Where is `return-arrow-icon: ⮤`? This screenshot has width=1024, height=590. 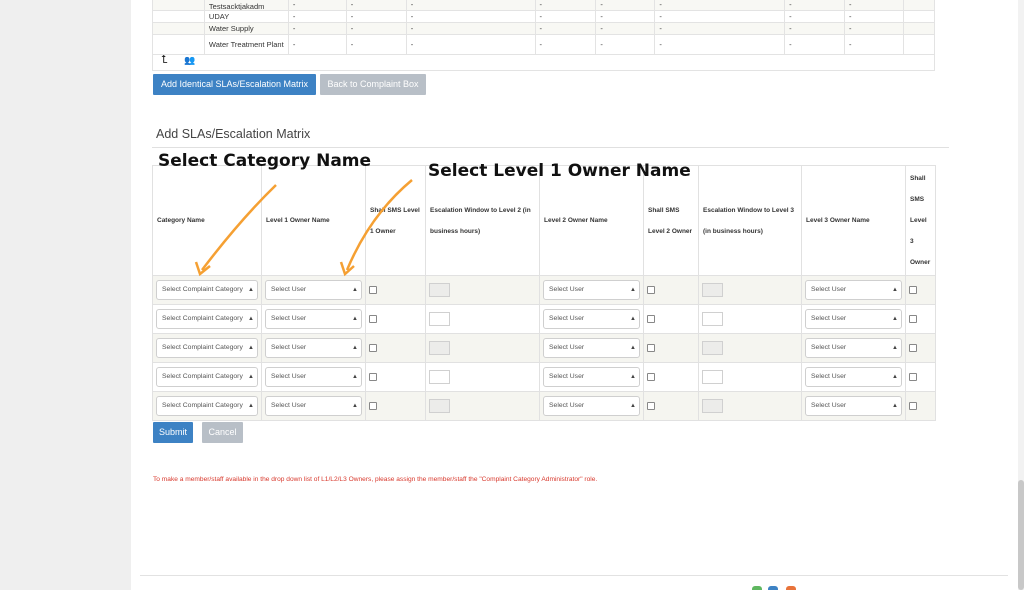 return-arrow-icon: ⮤ is located at coordinates (164, 60).